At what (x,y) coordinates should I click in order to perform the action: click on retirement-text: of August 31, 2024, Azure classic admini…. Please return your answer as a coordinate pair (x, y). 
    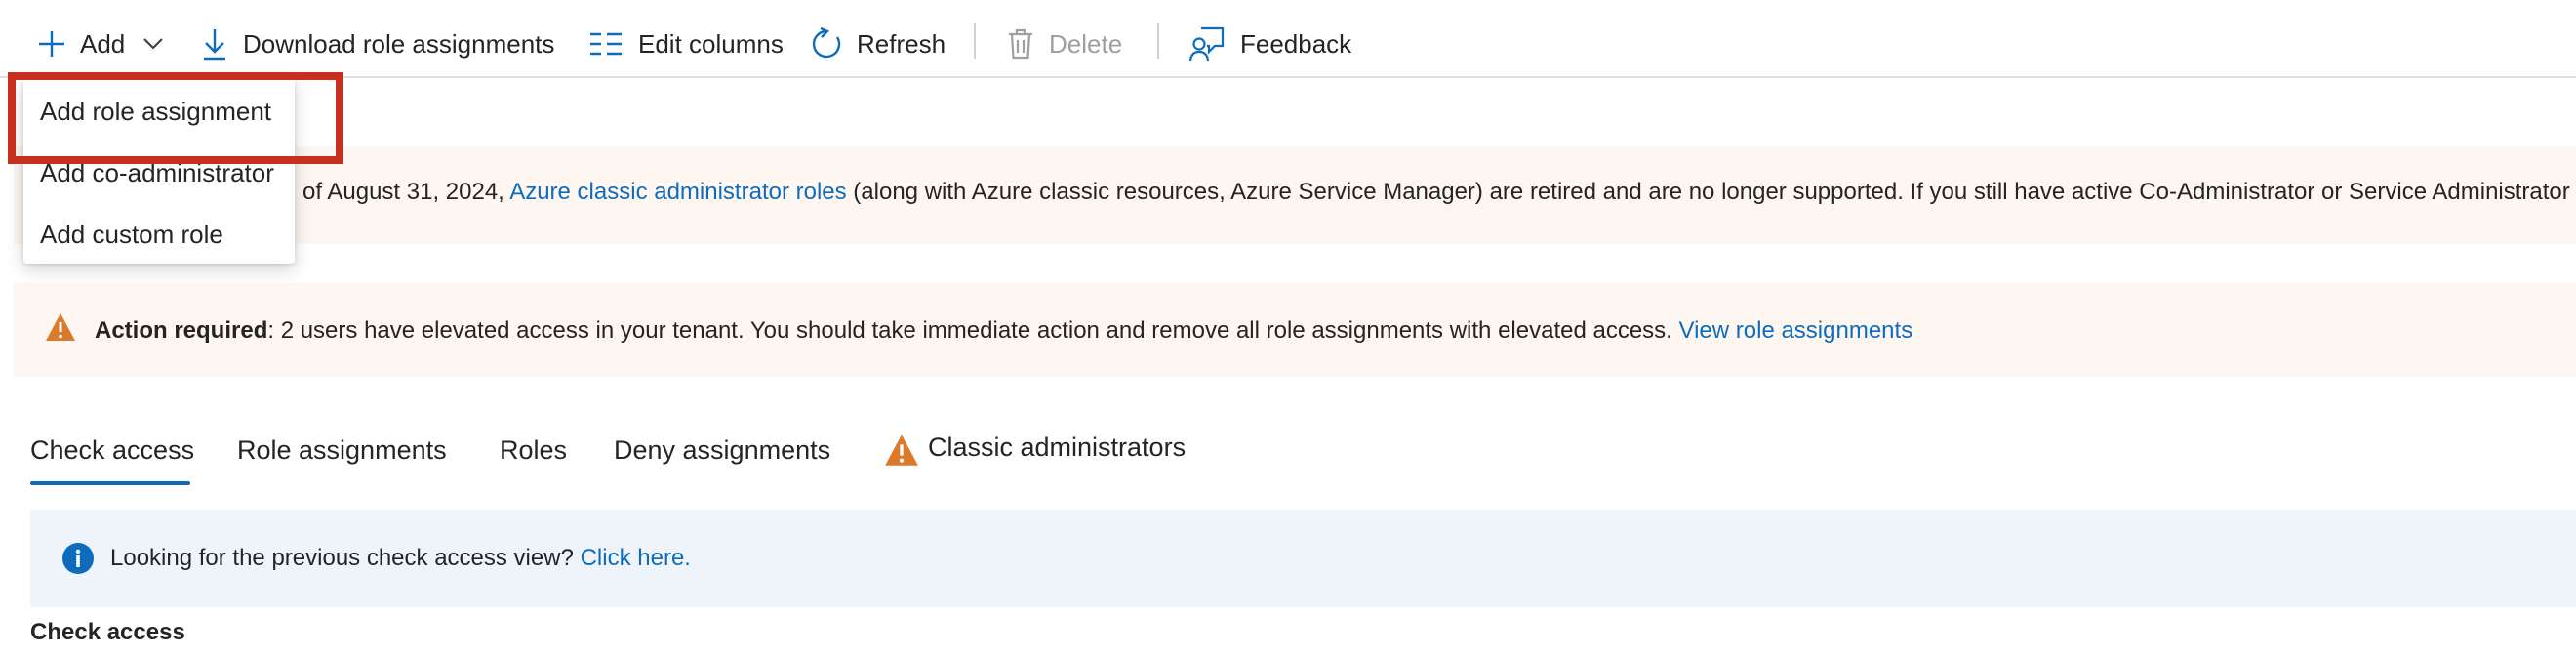
    Looking at the image, I should click on (1439, 192).